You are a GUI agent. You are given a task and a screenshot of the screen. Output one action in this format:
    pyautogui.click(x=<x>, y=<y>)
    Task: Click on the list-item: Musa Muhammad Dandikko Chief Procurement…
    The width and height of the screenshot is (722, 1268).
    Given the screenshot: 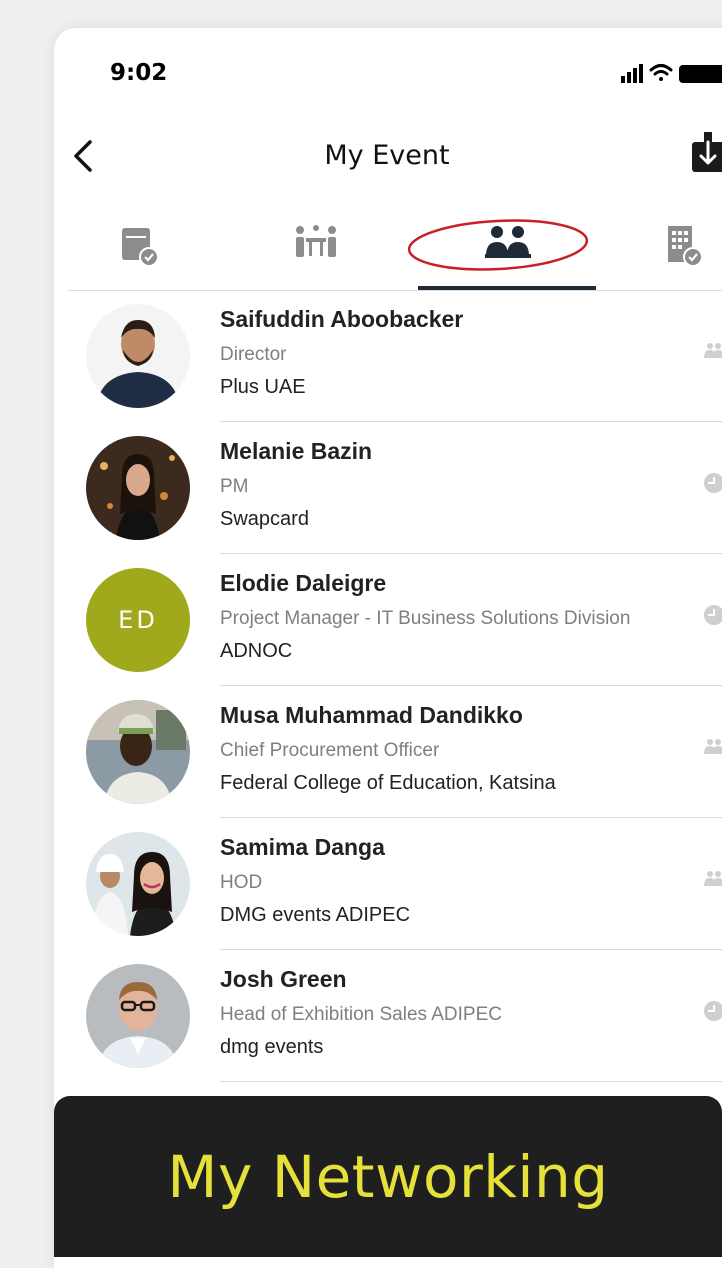 What is the action you would take?
    pyautogui.click(x=388, y=752)
    